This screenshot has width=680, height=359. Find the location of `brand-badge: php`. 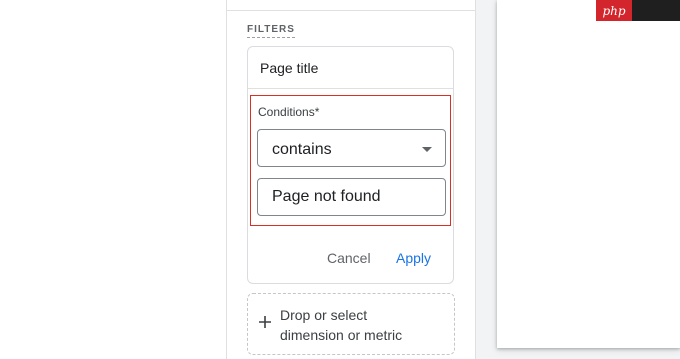

brand-badge: php is located at coordinates (638, 10).